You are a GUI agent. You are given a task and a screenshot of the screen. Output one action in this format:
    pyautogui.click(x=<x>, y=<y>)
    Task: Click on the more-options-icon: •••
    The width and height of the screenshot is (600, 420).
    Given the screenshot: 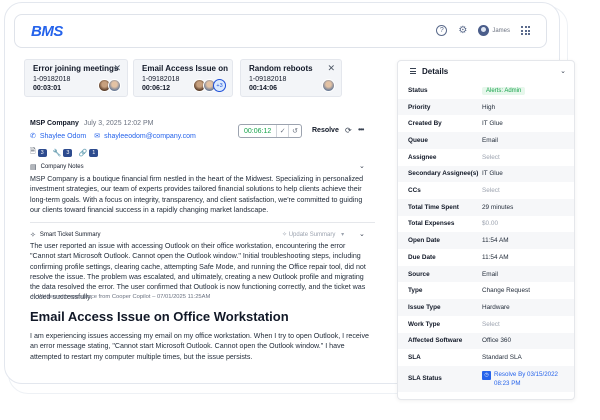 What is the action you would take?
    pyautogui.click(x=361, y=129)
    